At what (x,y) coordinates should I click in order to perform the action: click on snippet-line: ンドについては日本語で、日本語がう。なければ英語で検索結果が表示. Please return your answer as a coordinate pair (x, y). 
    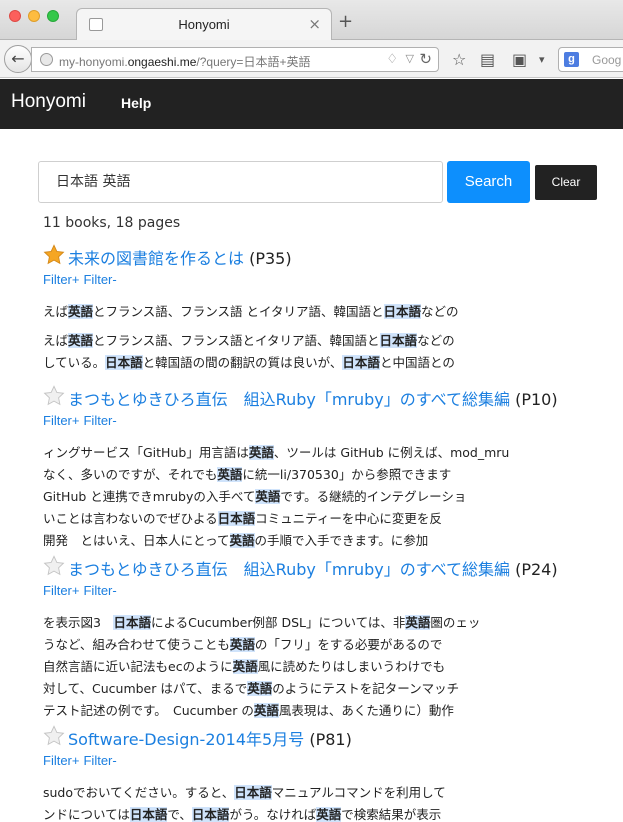
    Looking at the image, I should click on (330, 813).